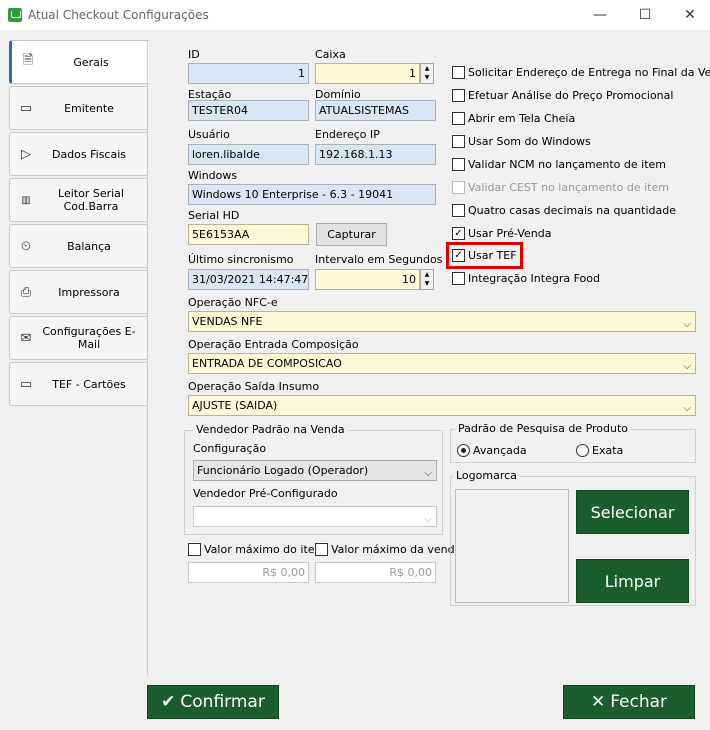 This screenshot has width=710, height=730. I want to click on x-icon: ✕, so click(598, 702).